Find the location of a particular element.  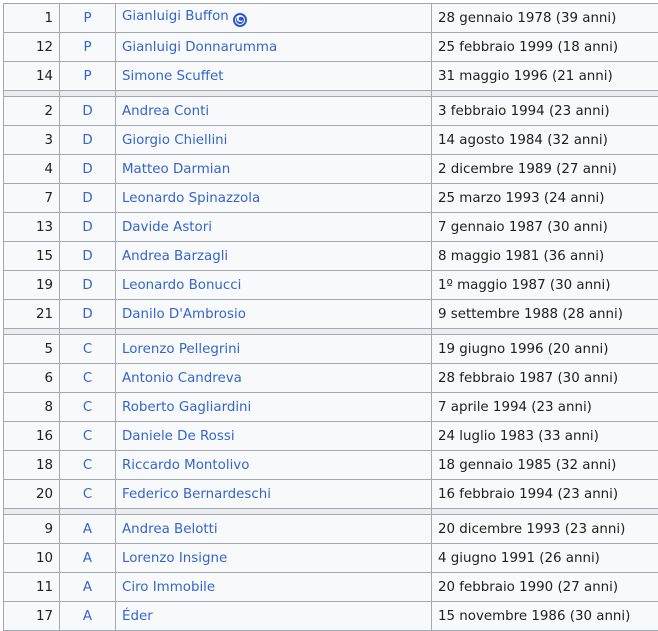

captain-icon: C is located at coordinates (240, 20).